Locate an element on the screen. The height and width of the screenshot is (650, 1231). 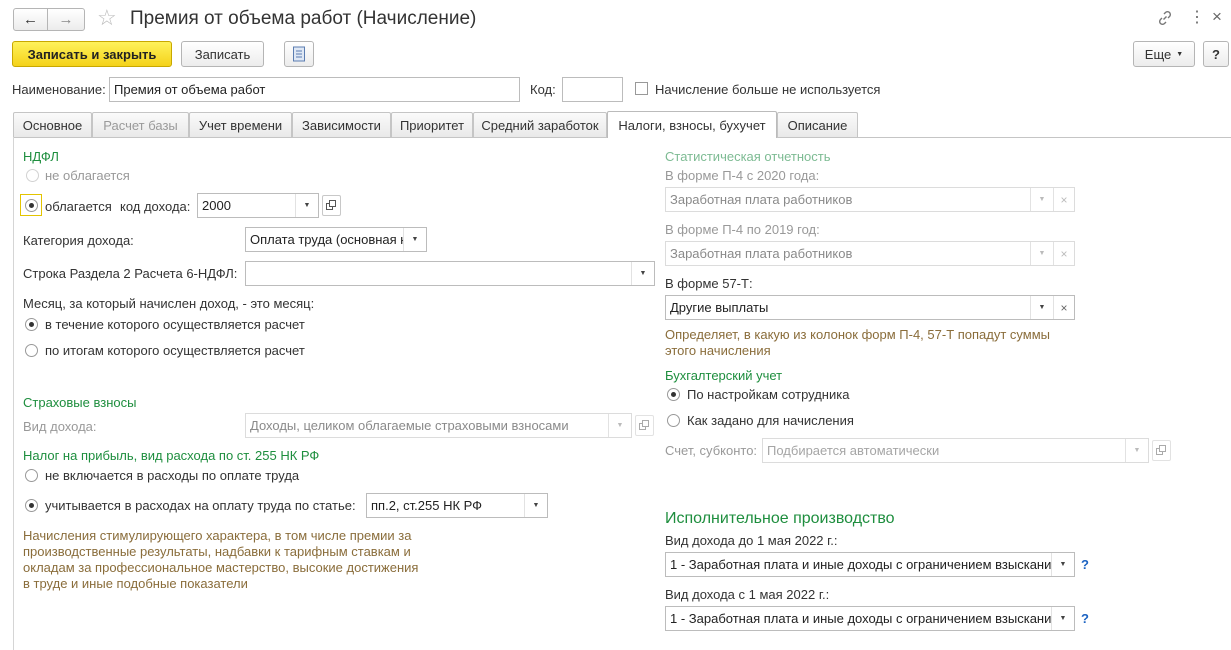
stats-title: Статистическая отчетность is located at coordinates (748, 156).